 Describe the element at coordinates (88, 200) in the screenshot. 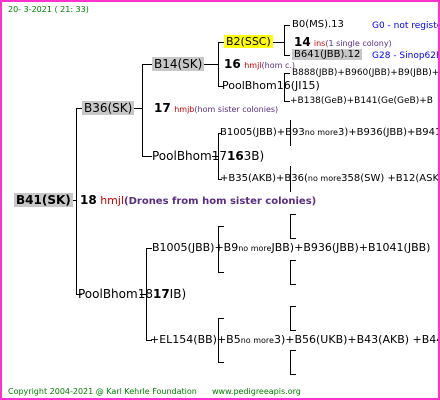

I see `root-generation: 18` at that location.